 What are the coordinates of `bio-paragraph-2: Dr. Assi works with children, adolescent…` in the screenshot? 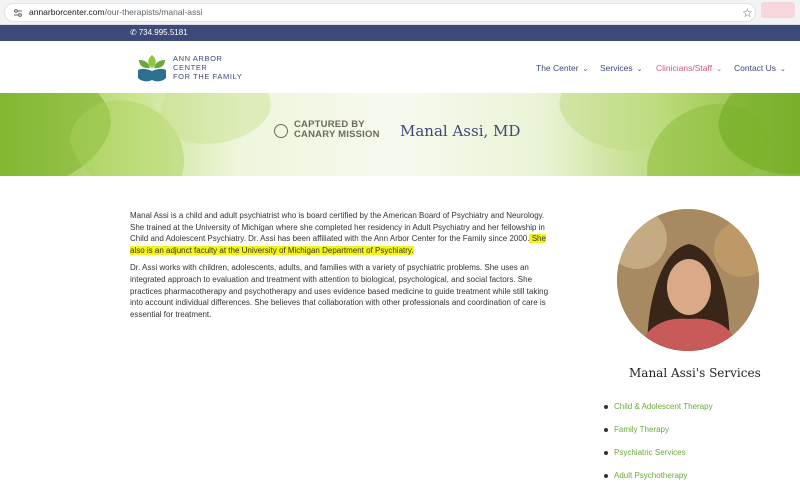 It's located at (339, 291).